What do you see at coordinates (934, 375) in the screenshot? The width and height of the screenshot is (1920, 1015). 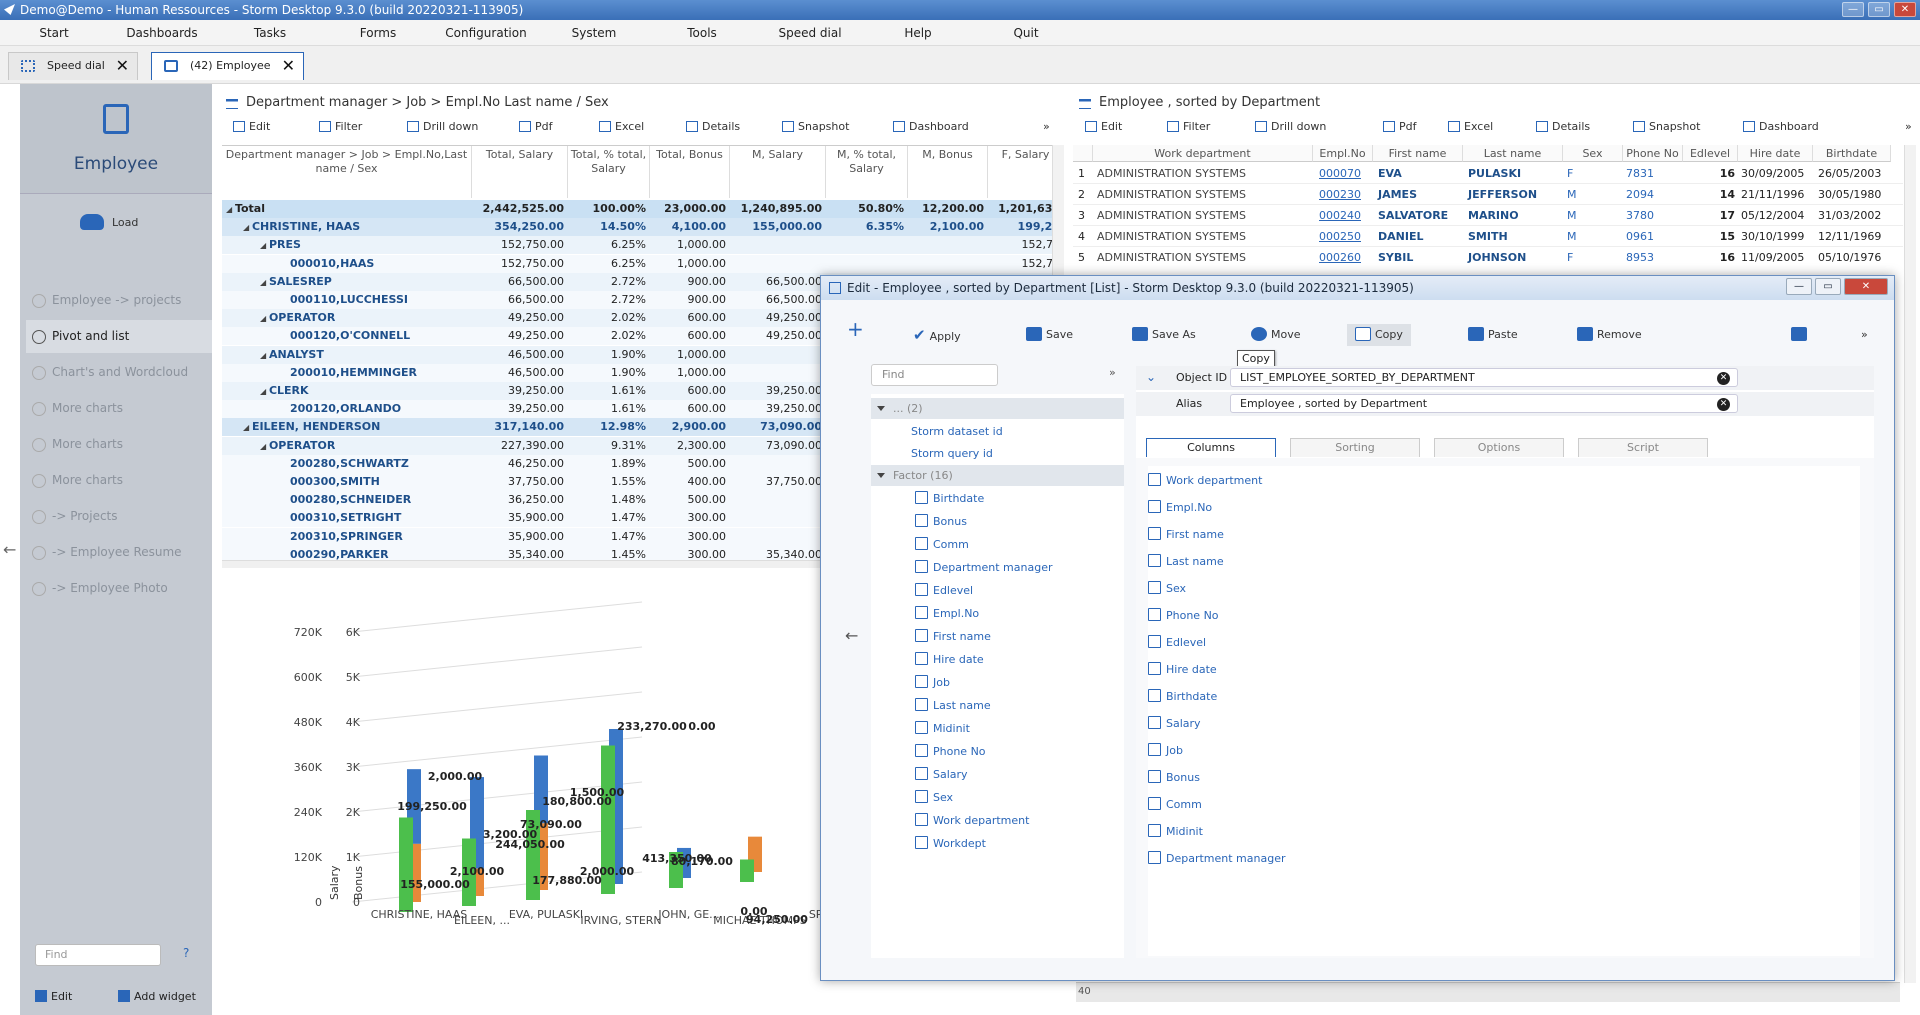 I see `dialog-find-input: Find` at bounding box center [934, 375].